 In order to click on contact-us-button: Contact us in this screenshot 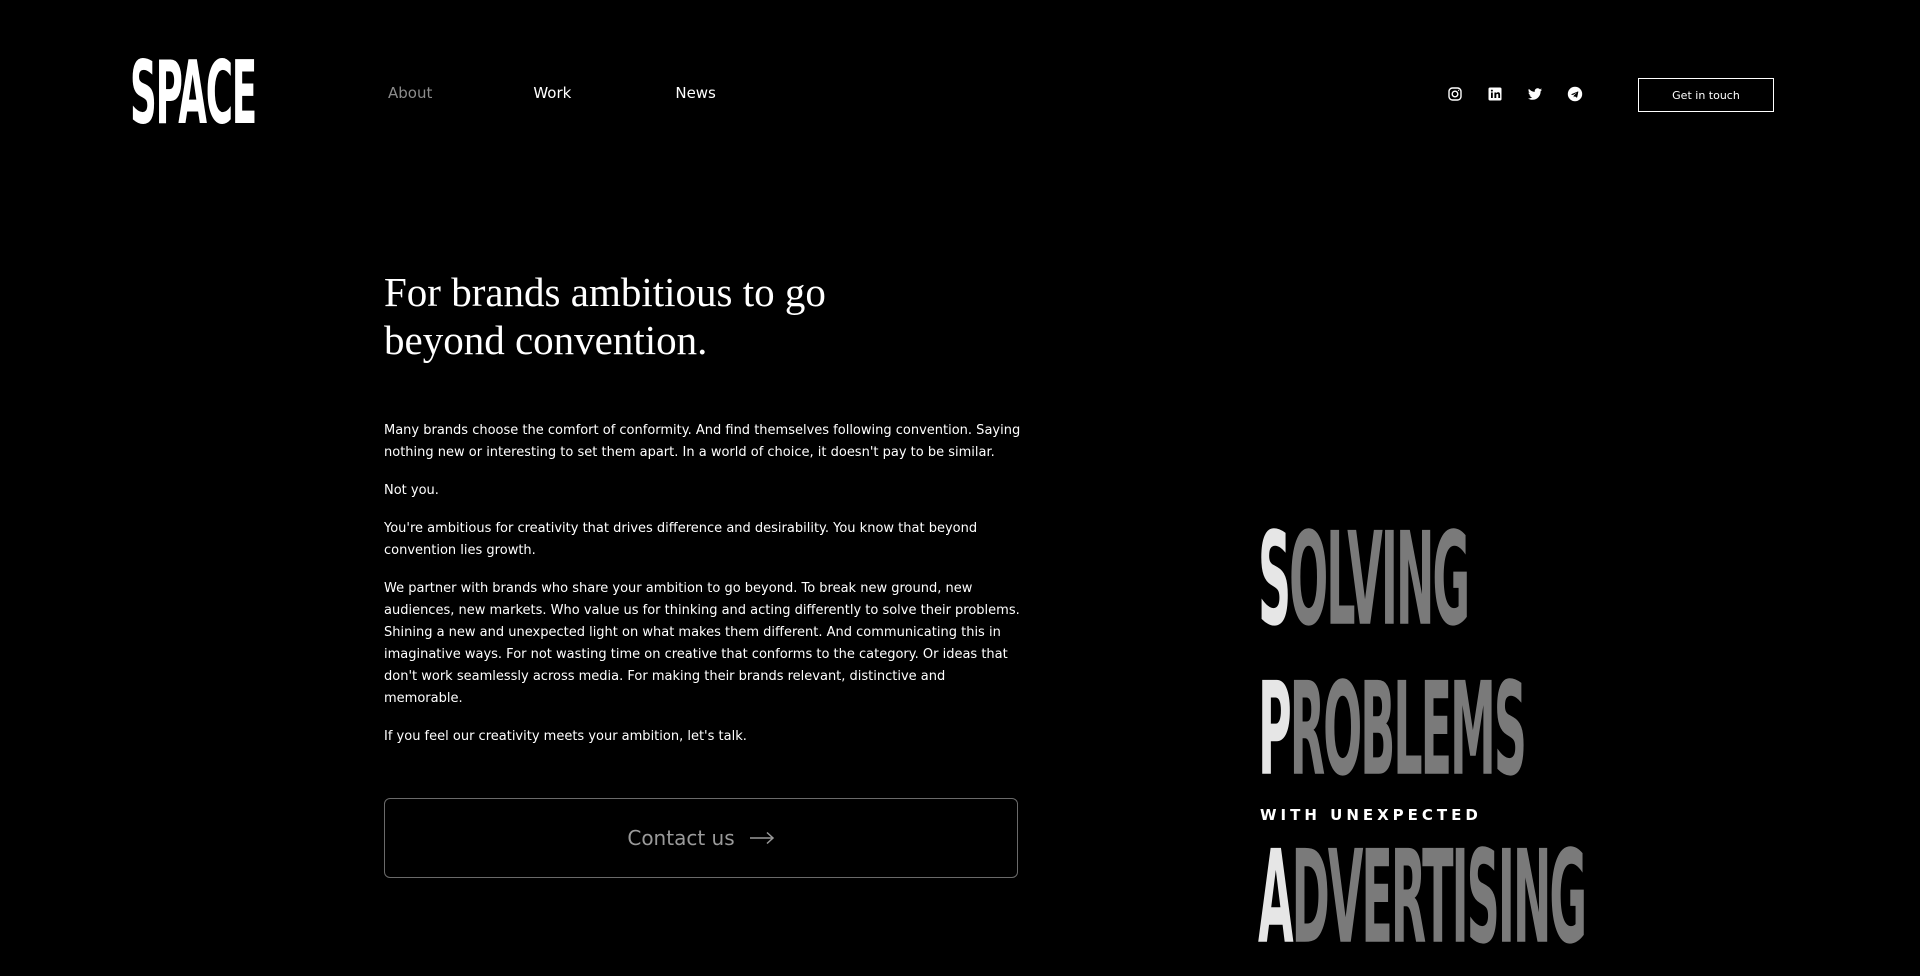, I will do `click(701, 838)`.